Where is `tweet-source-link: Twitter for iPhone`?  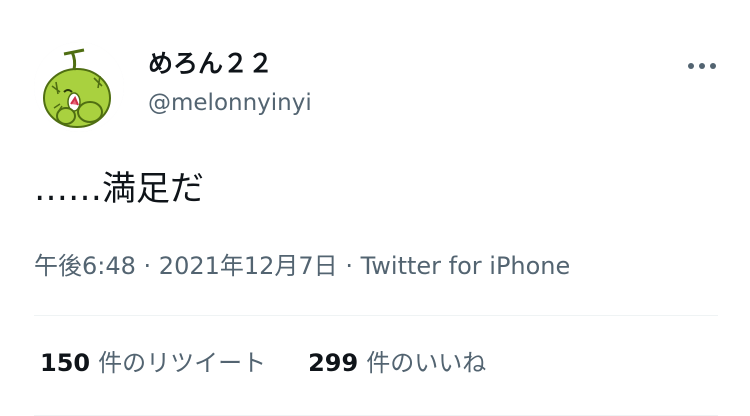 tweet-source-link: Twitter for iPhone is located at coordinates (466, 266).